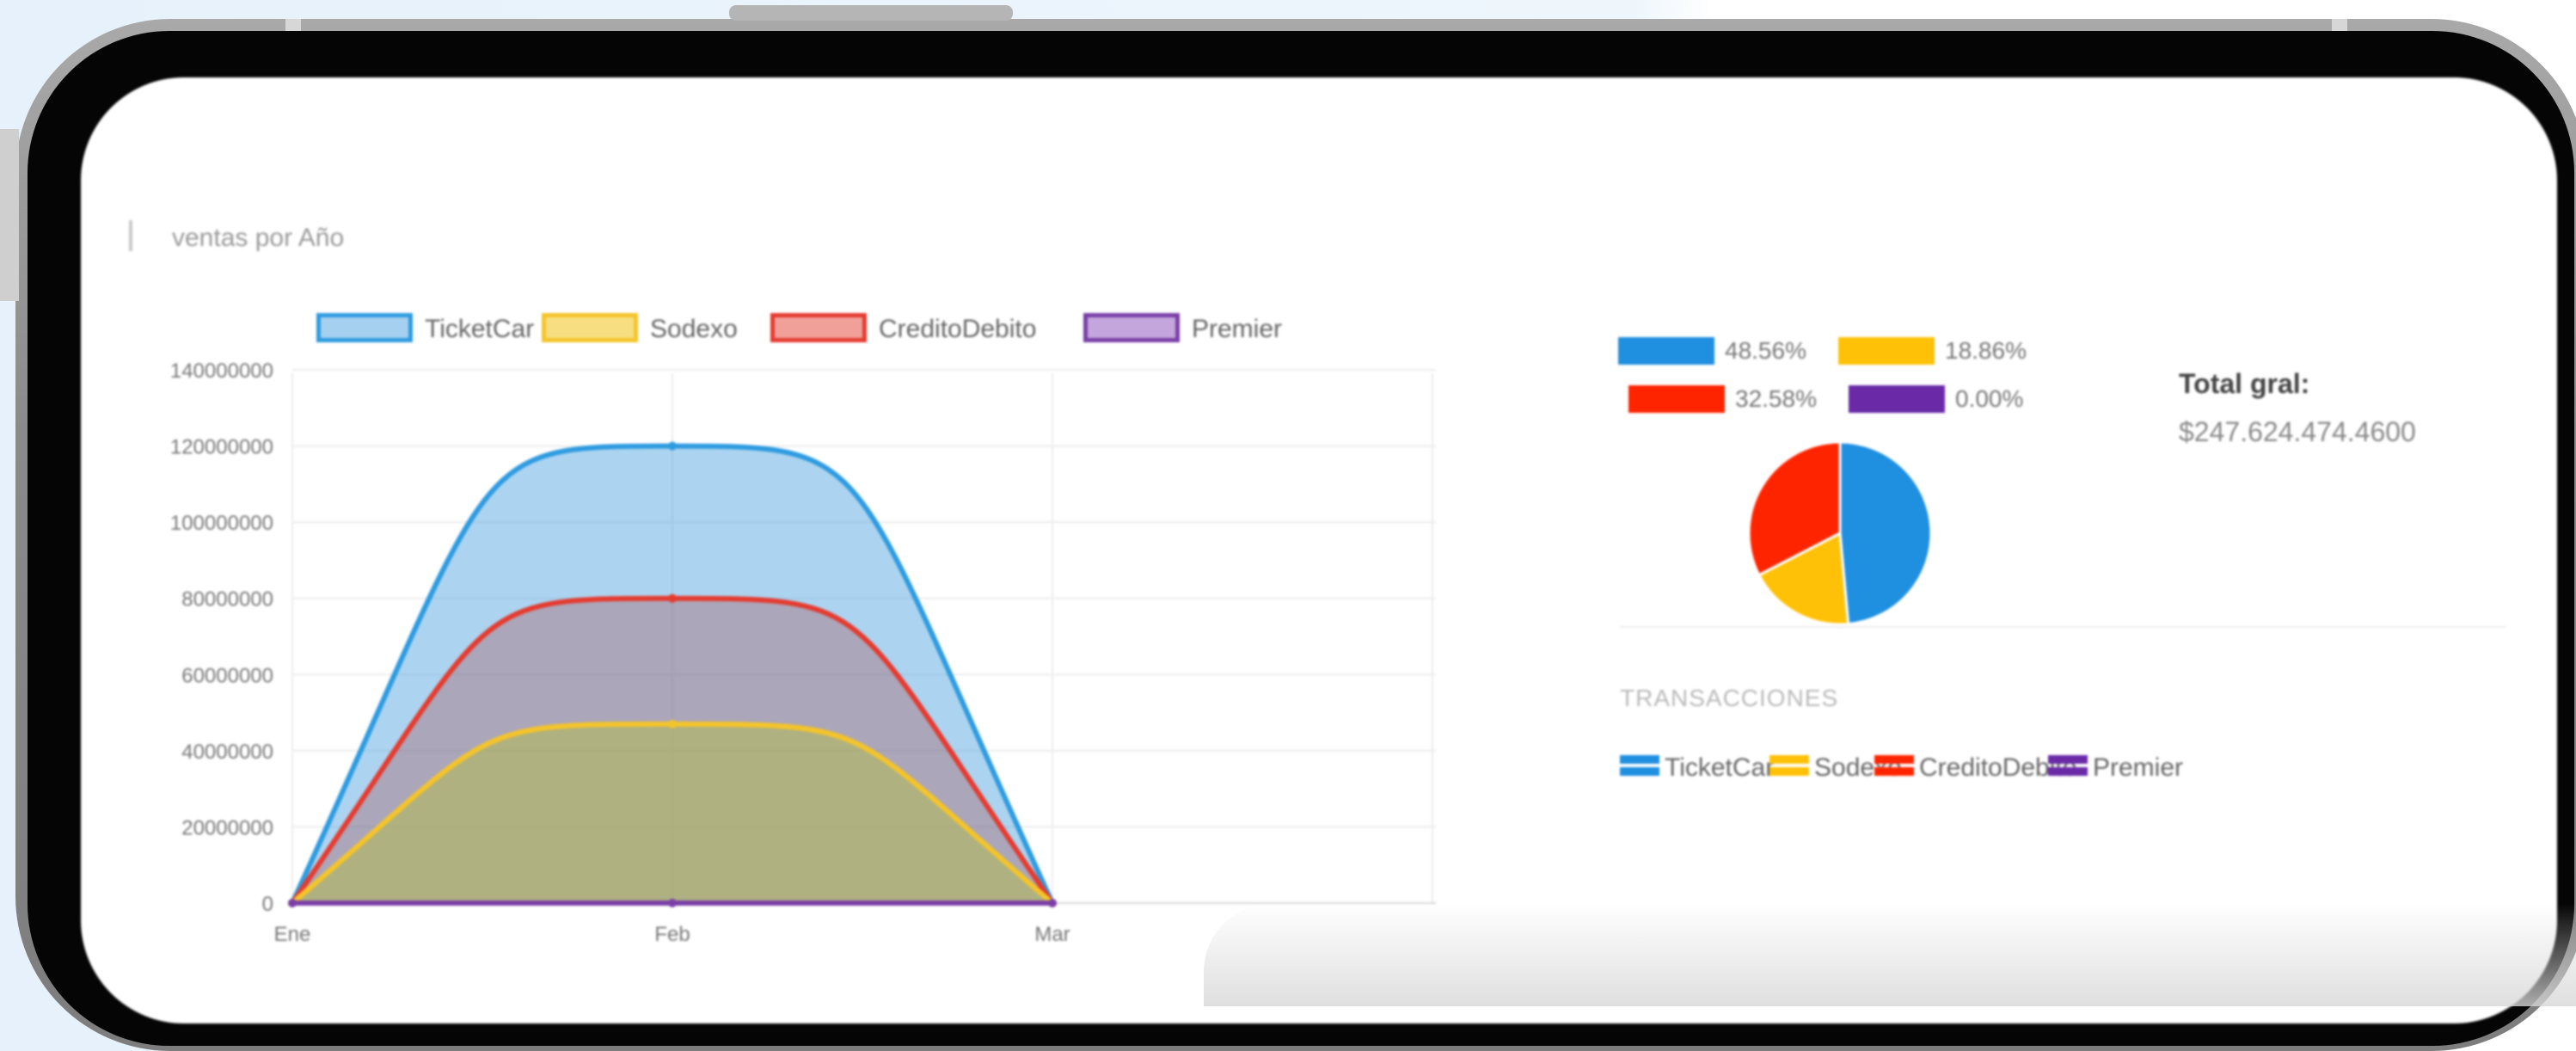 Image resolution: width=2576 pixels, height=1051 pixels. What do you see at coordinates (1729, 698) in the screenshot?
I see `transactions-title: TRANSACCIONES` at bounding box center [1729, 698].